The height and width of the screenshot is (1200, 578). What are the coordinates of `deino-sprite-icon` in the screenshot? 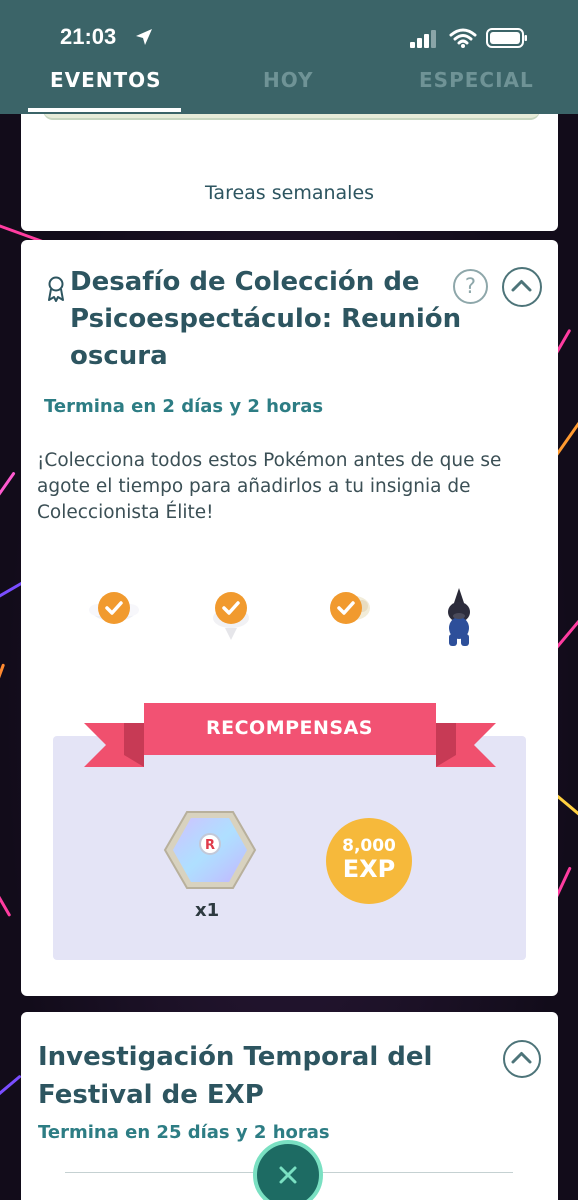 It's located at (459, 617).